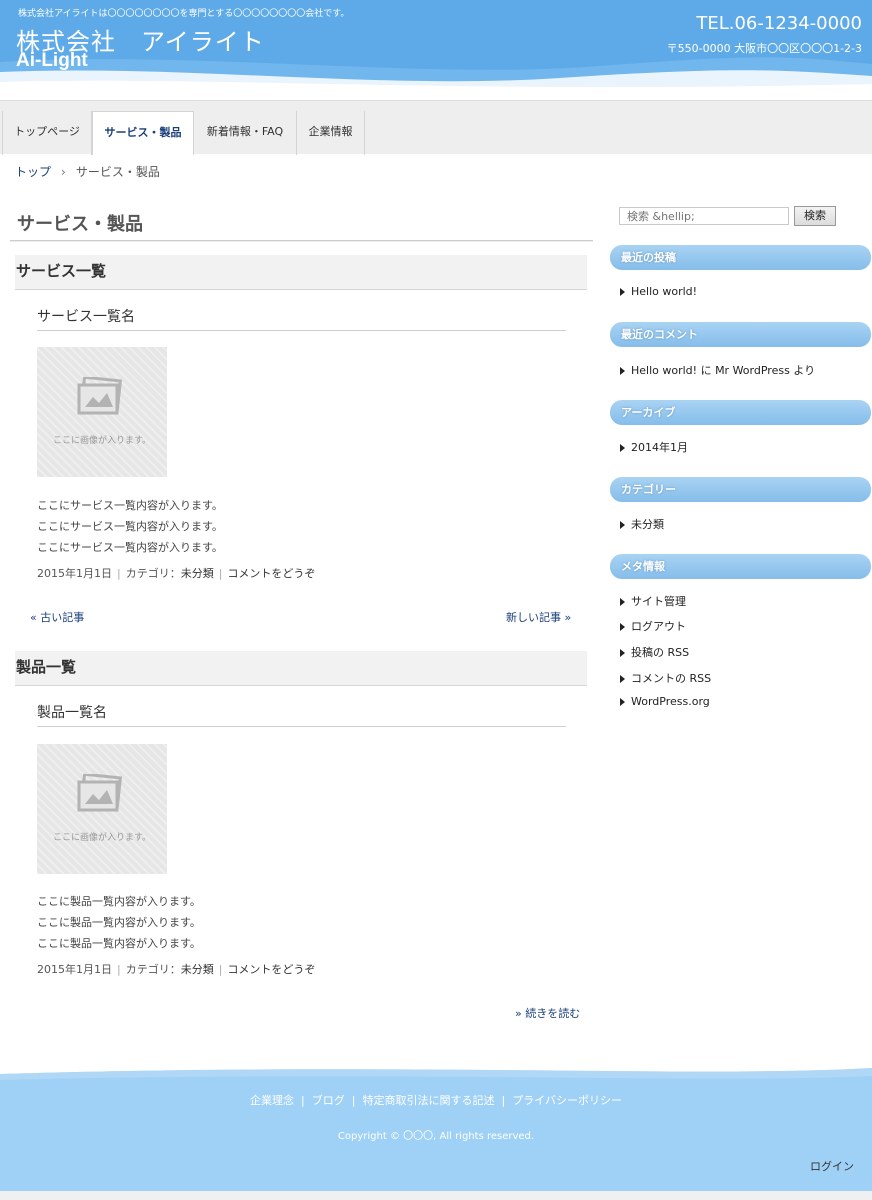  What do you see at coordinates (717, 370) in the screenshot?
I see `widget-link-recent-comment: Hello world! に Mr WordPress より` at bounding box center [717, 370].